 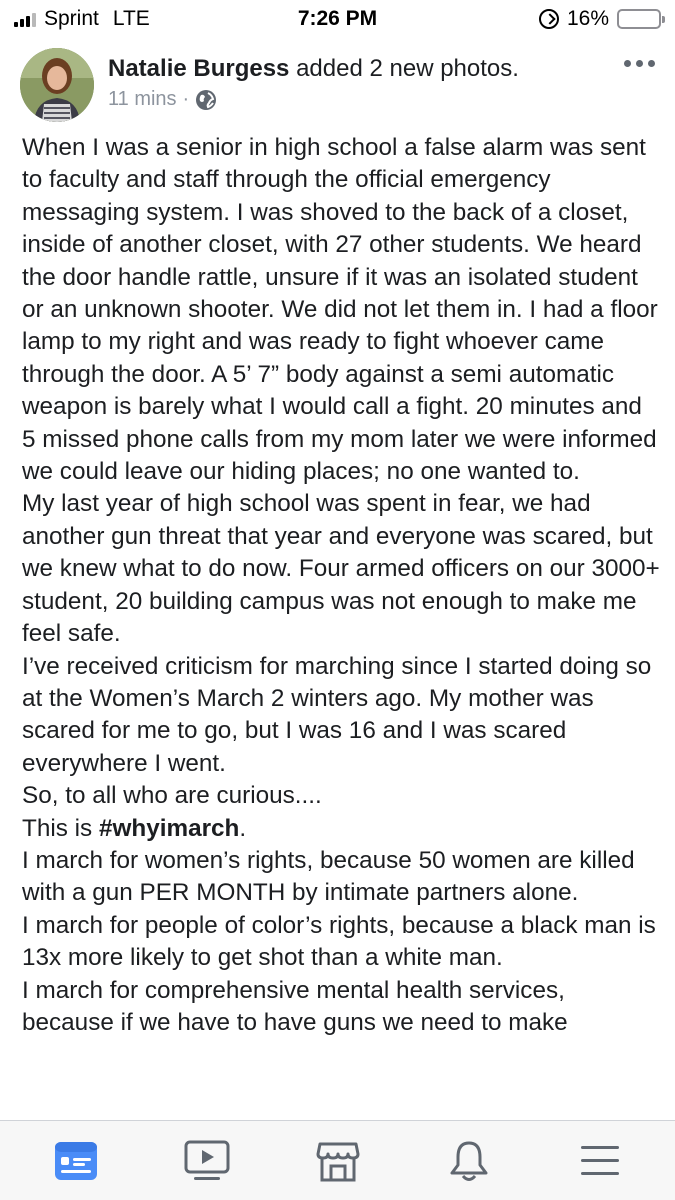 I want to click on bottom-nav, so click(x=337, y=1160).